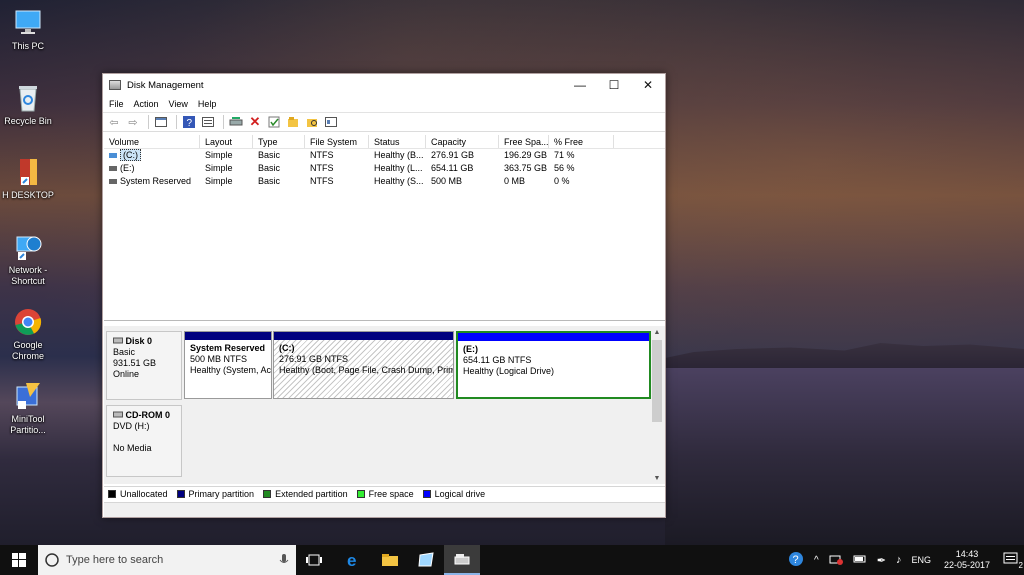 The height and width of the screenshot is (575, 1024). Describe the element at coordinates (860, 560) in the screenshot. I see `battery-icon` at that location.